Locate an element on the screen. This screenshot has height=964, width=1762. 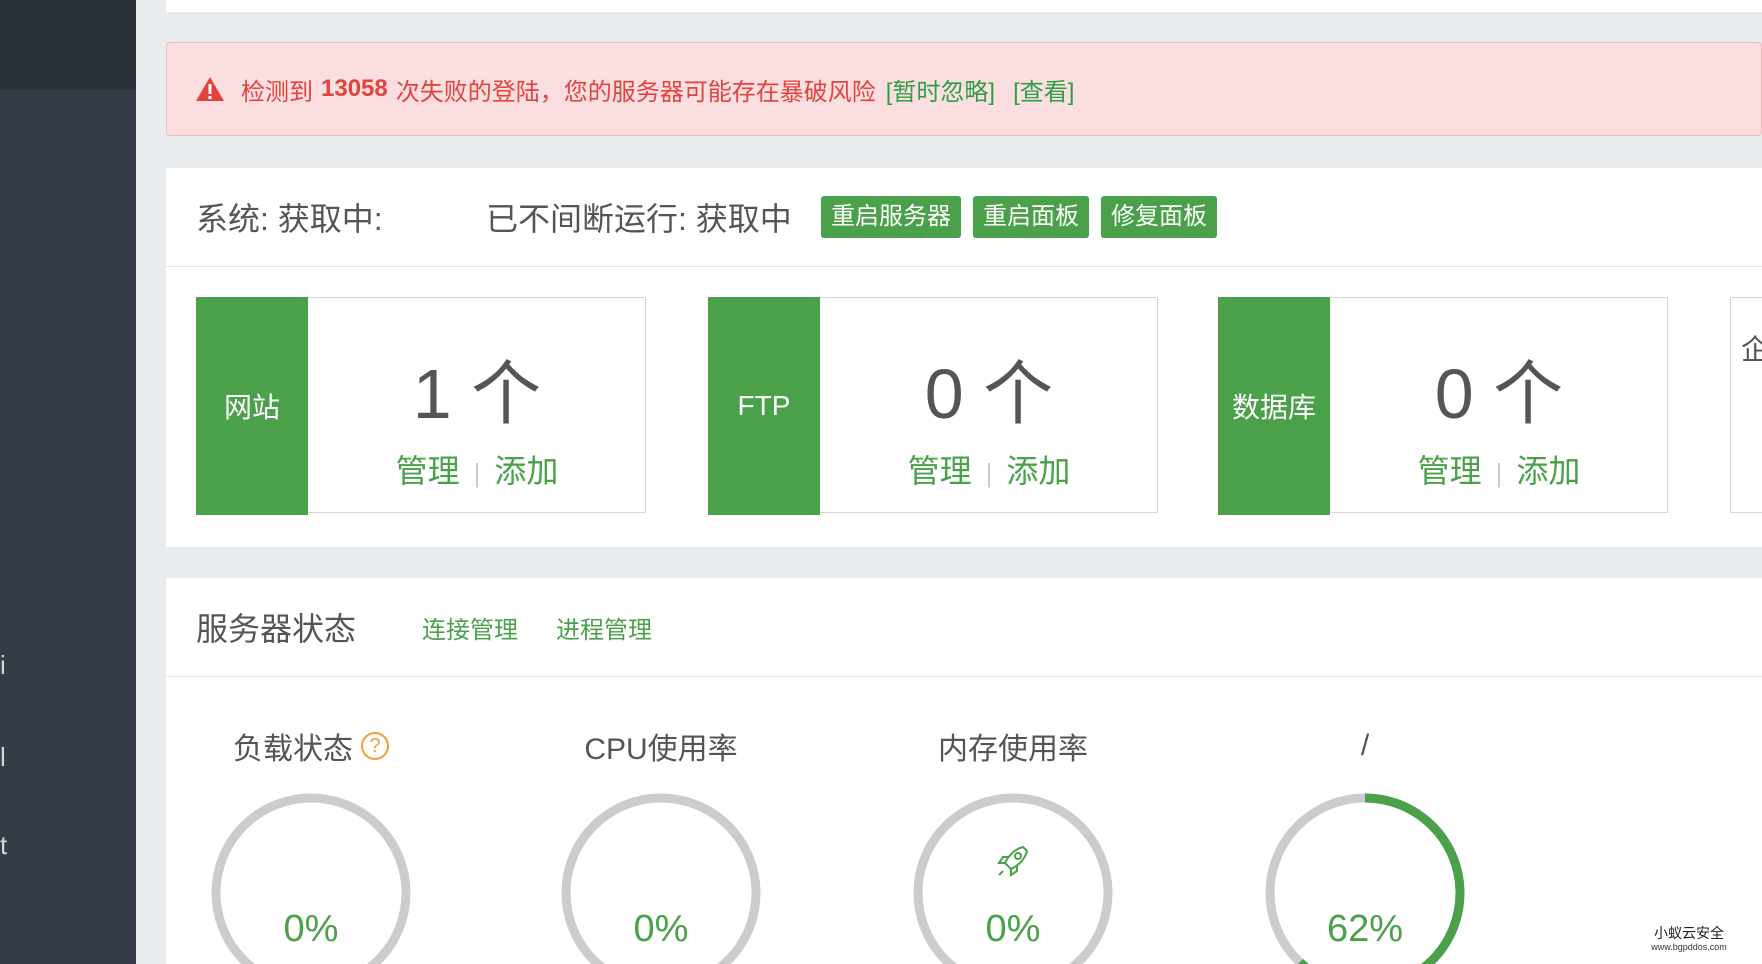
uptime-text: 已不间断运行: 获取中 is located at coordinates (639, 219).